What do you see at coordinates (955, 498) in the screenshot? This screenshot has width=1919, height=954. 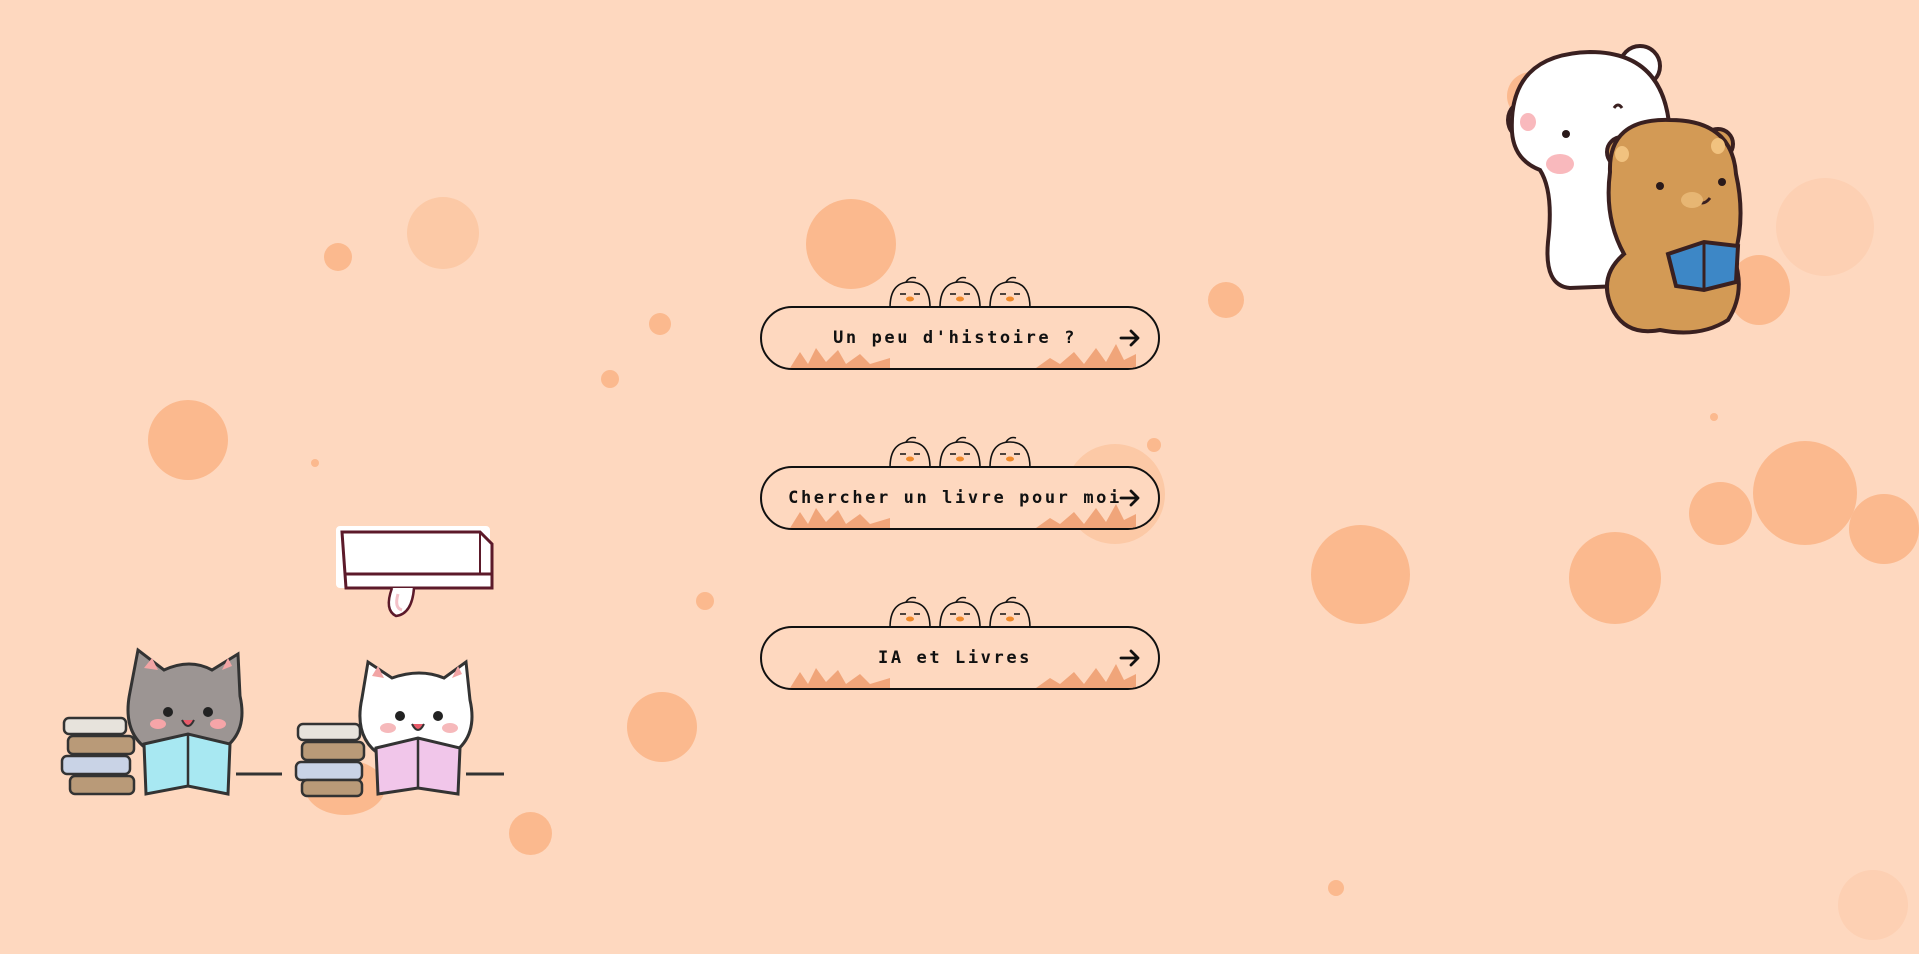 I see `find-book-button-label: Chercher un livre pour moi` at bounding box center [955, 498].